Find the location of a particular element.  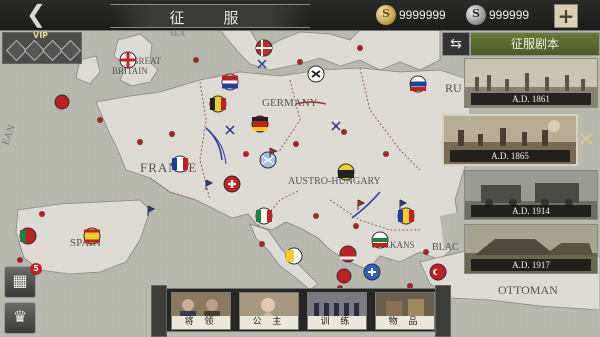

flag-coast is located at coordinates (62, 102).